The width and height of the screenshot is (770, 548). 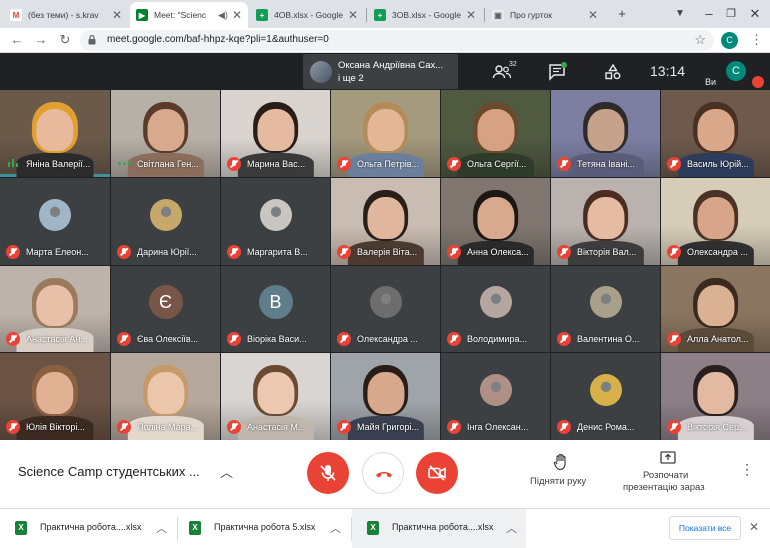 I want to click on phone-hangup-icon, so click(x=384, y=475).